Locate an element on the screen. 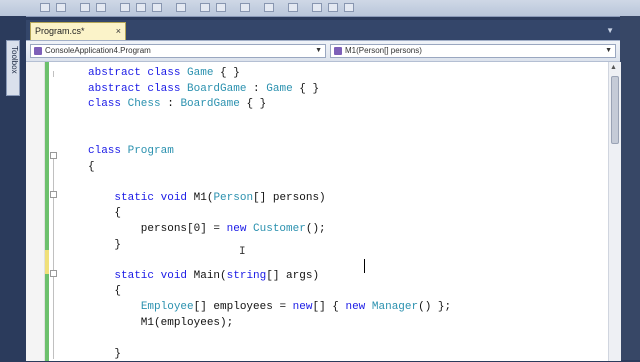  code-token: [] employees = is located at coordinates (243, 307).